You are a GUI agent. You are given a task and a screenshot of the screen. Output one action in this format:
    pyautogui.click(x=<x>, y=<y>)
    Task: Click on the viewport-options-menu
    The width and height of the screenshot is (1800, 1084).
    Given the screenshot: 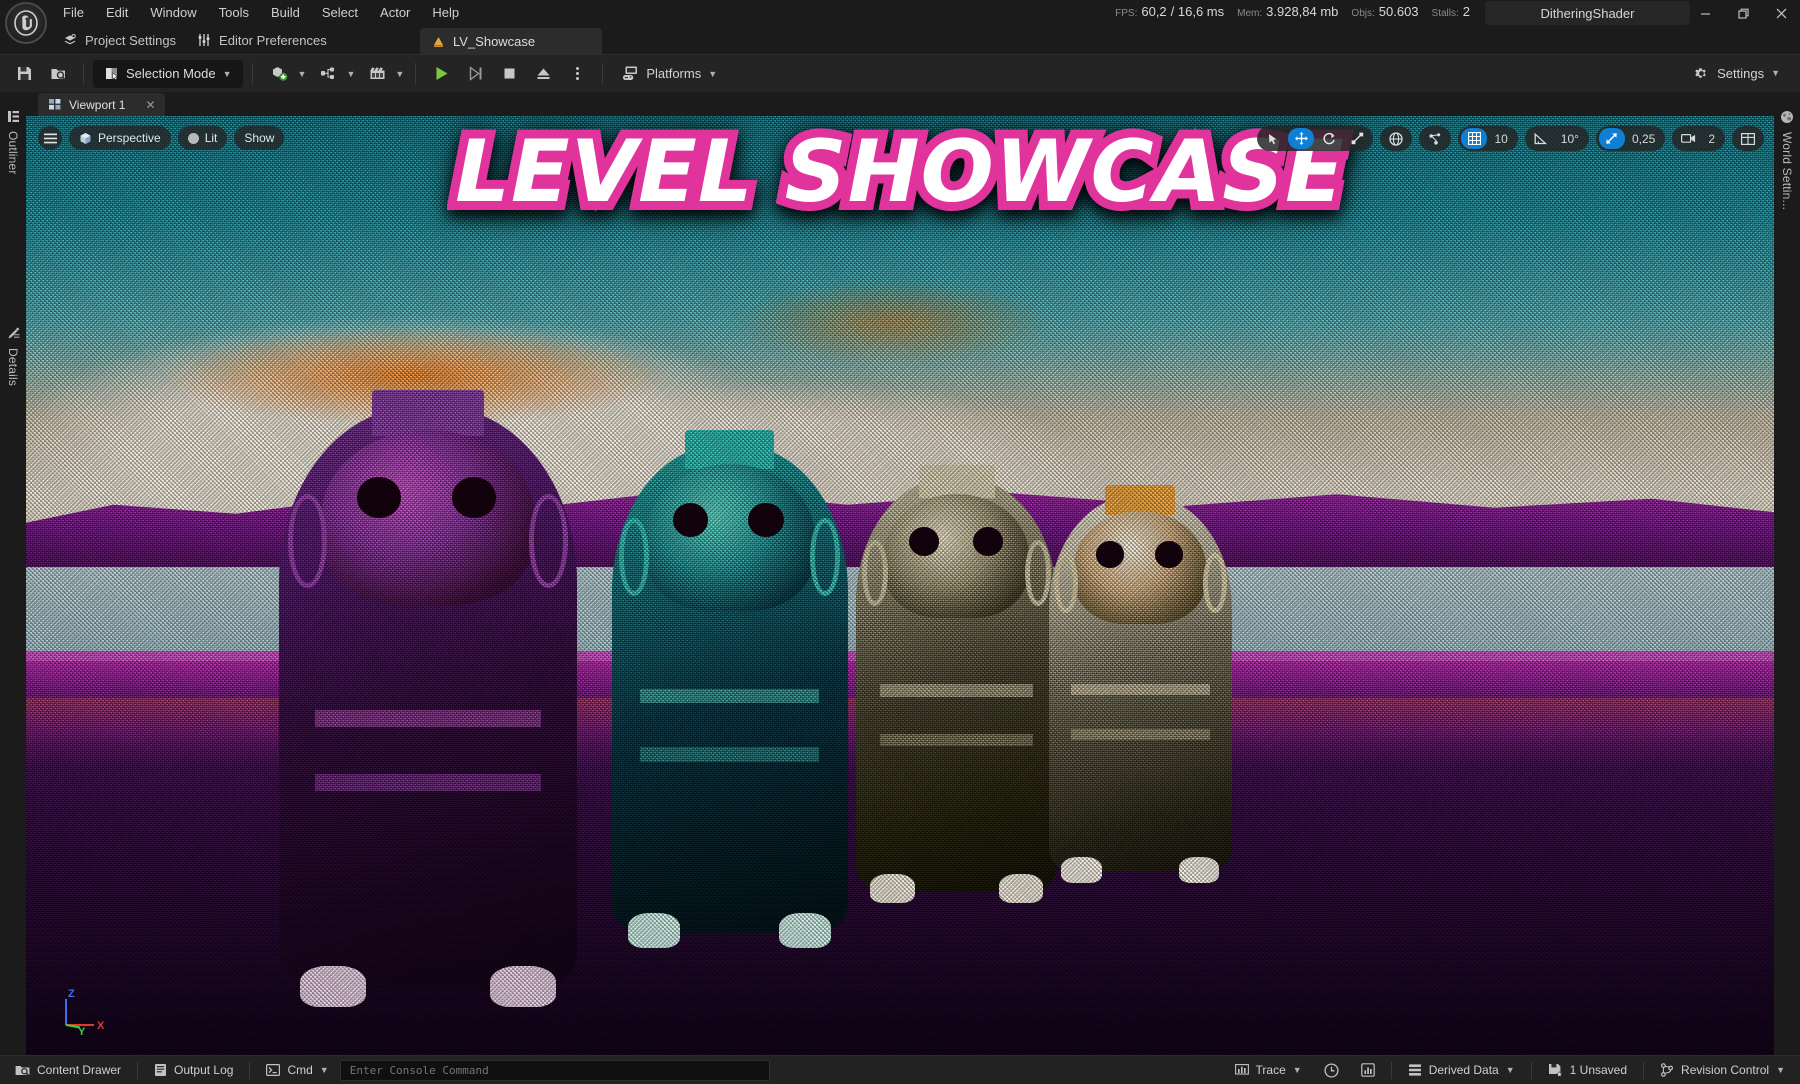 What is the action you would take?
    pyautogui.click(x=50, y=138)
    